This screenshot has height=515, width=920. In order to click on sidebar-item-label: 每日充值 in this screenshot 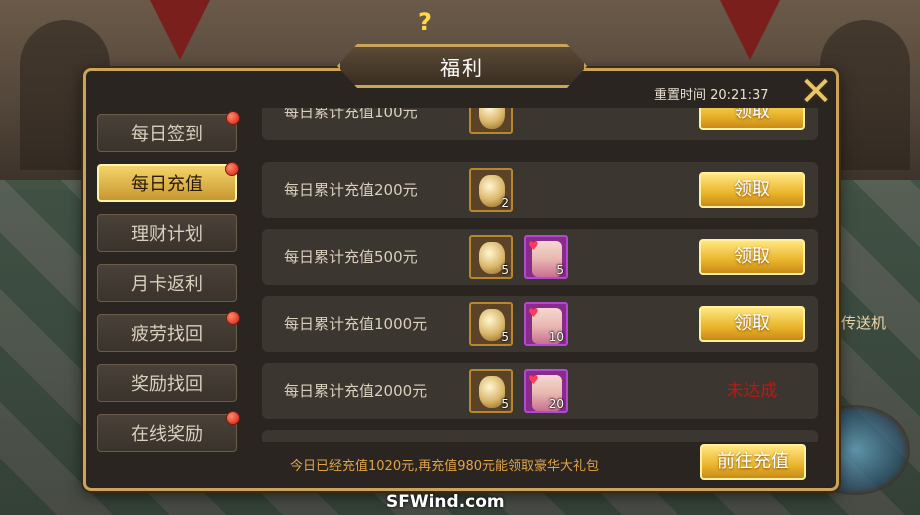, I will do `click(167, 184)`.